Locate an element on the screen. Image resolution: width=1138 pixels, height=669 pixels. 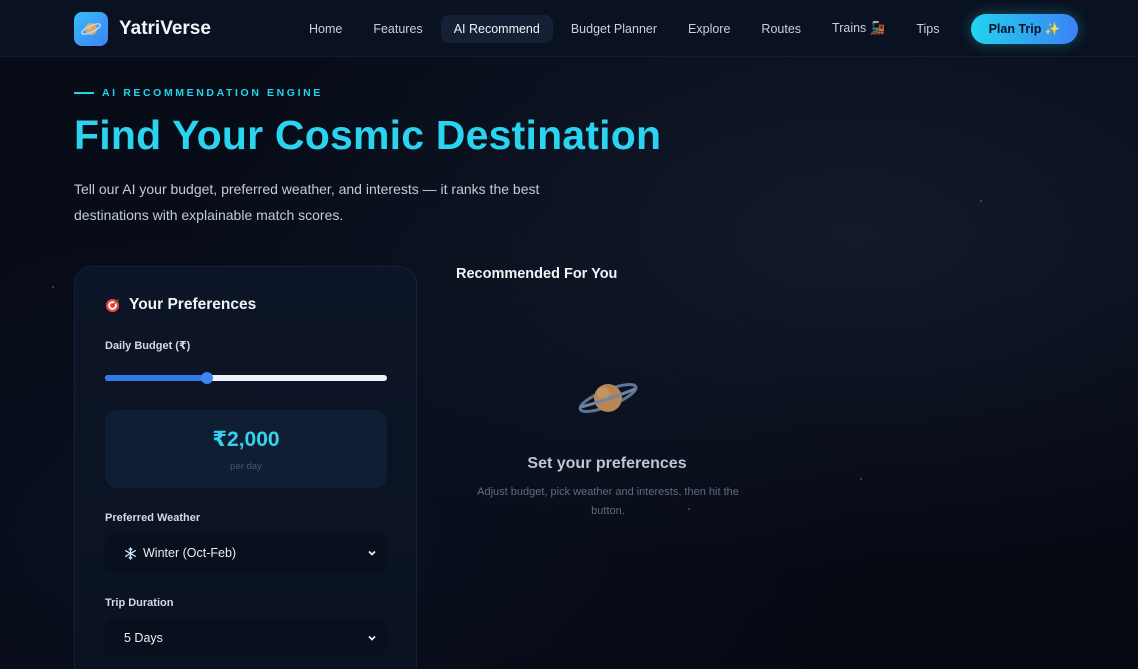
brand-link: YatriVerse is located at coordinates (142, 29).